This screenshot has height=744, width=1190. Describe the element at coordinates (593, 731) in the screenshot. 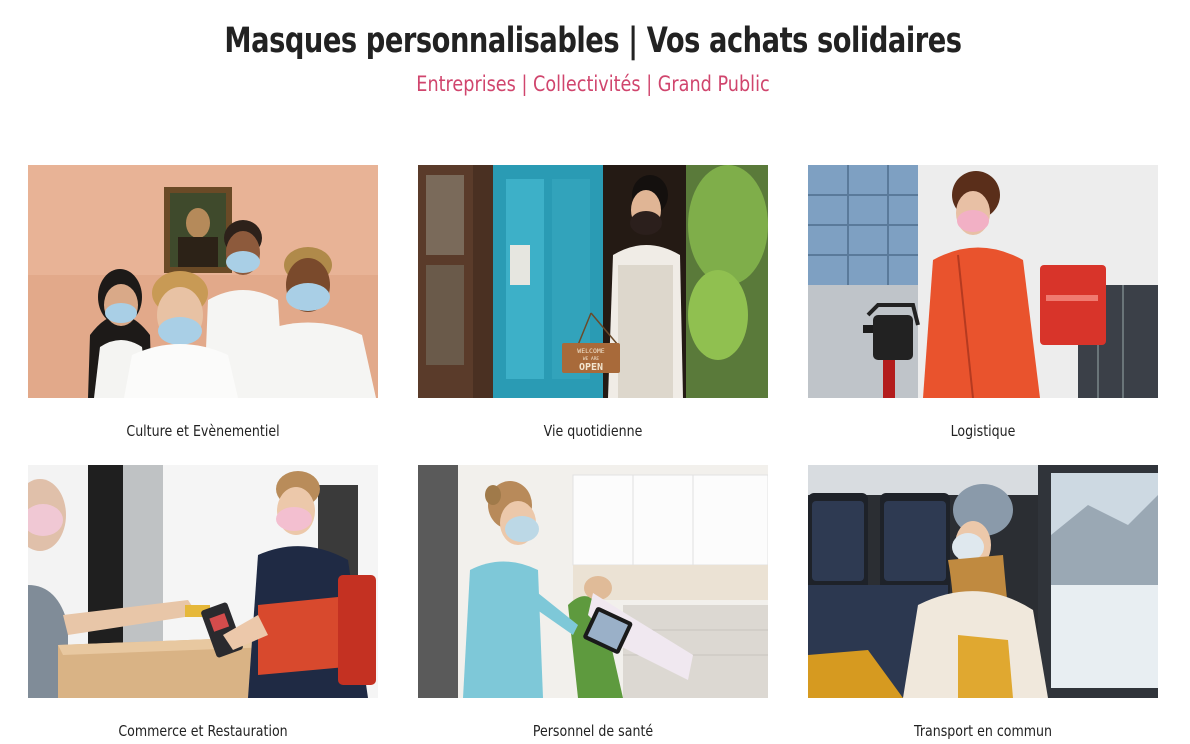

I see `category-label-healthcare: Personnel de santé` at that location.